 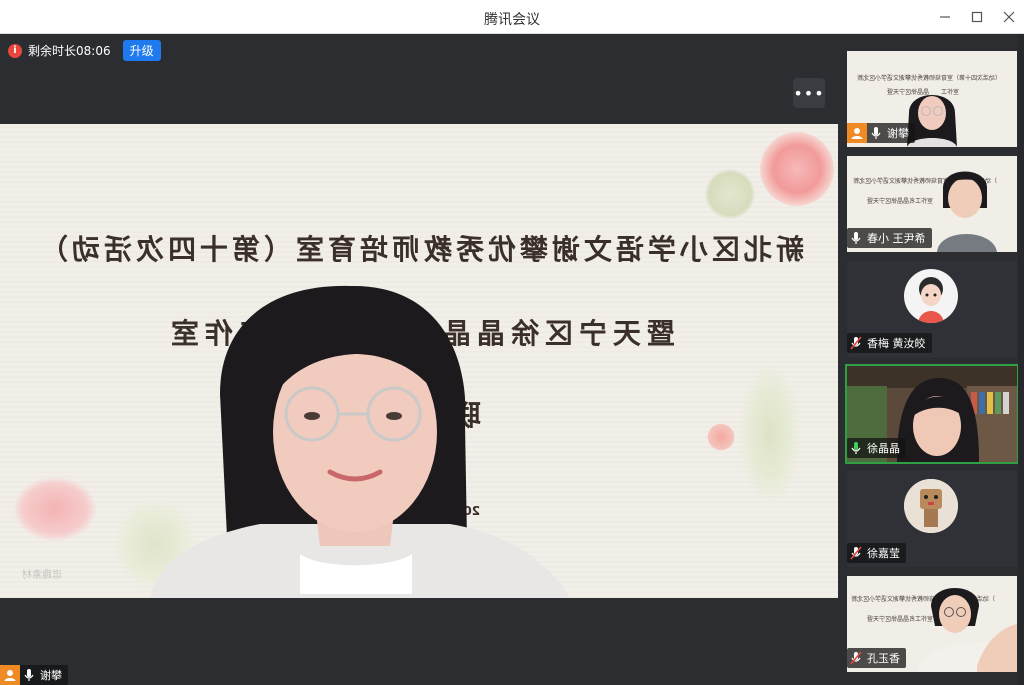 What do you see at coordinates (896, 238) in the screenshot?
I see `participant-name: 春小 王尹希` at bounding box center [896, 238].